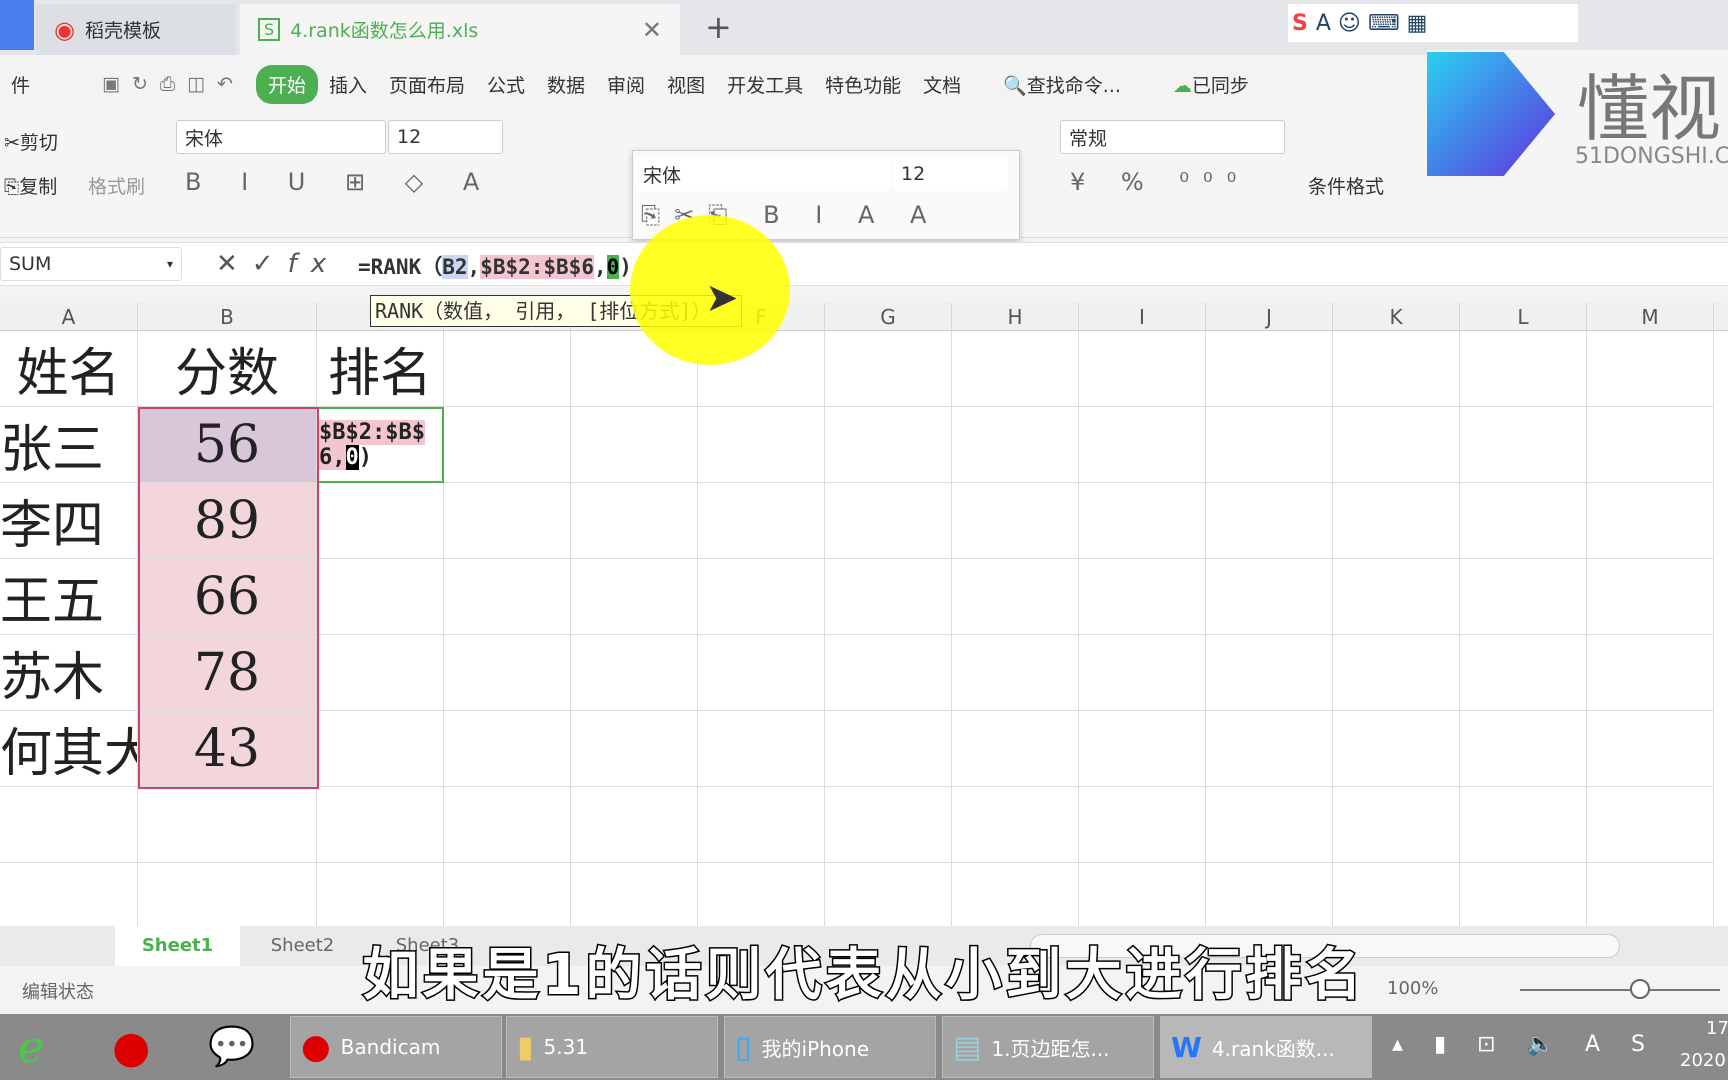 The width and height of the screenshot is (1728, 1080). Describe the element at coordinates (686, 84) in the screenshot. I see `menu-view: 视图` at that location.